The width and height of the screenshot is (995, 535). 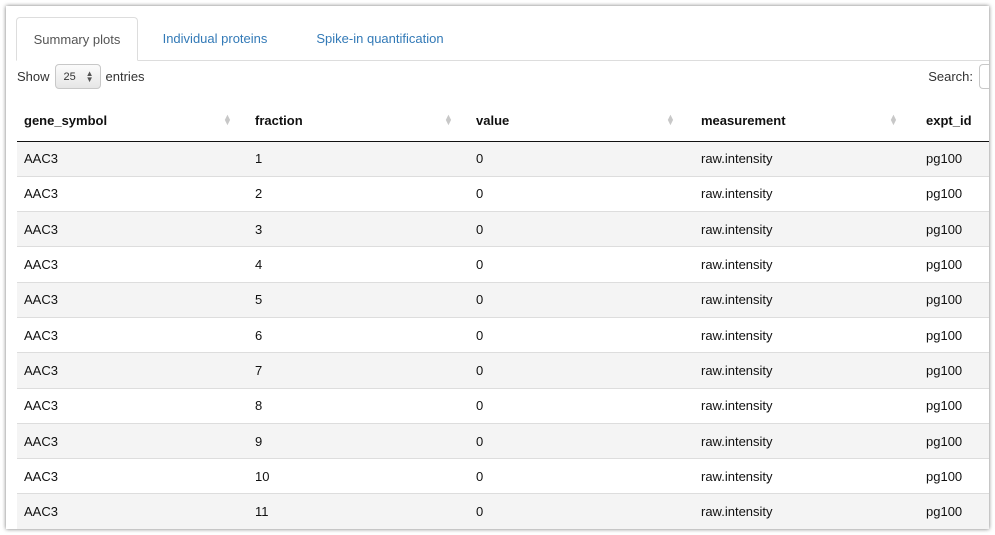 I want to click on search-input, so click(x=984, y=76).